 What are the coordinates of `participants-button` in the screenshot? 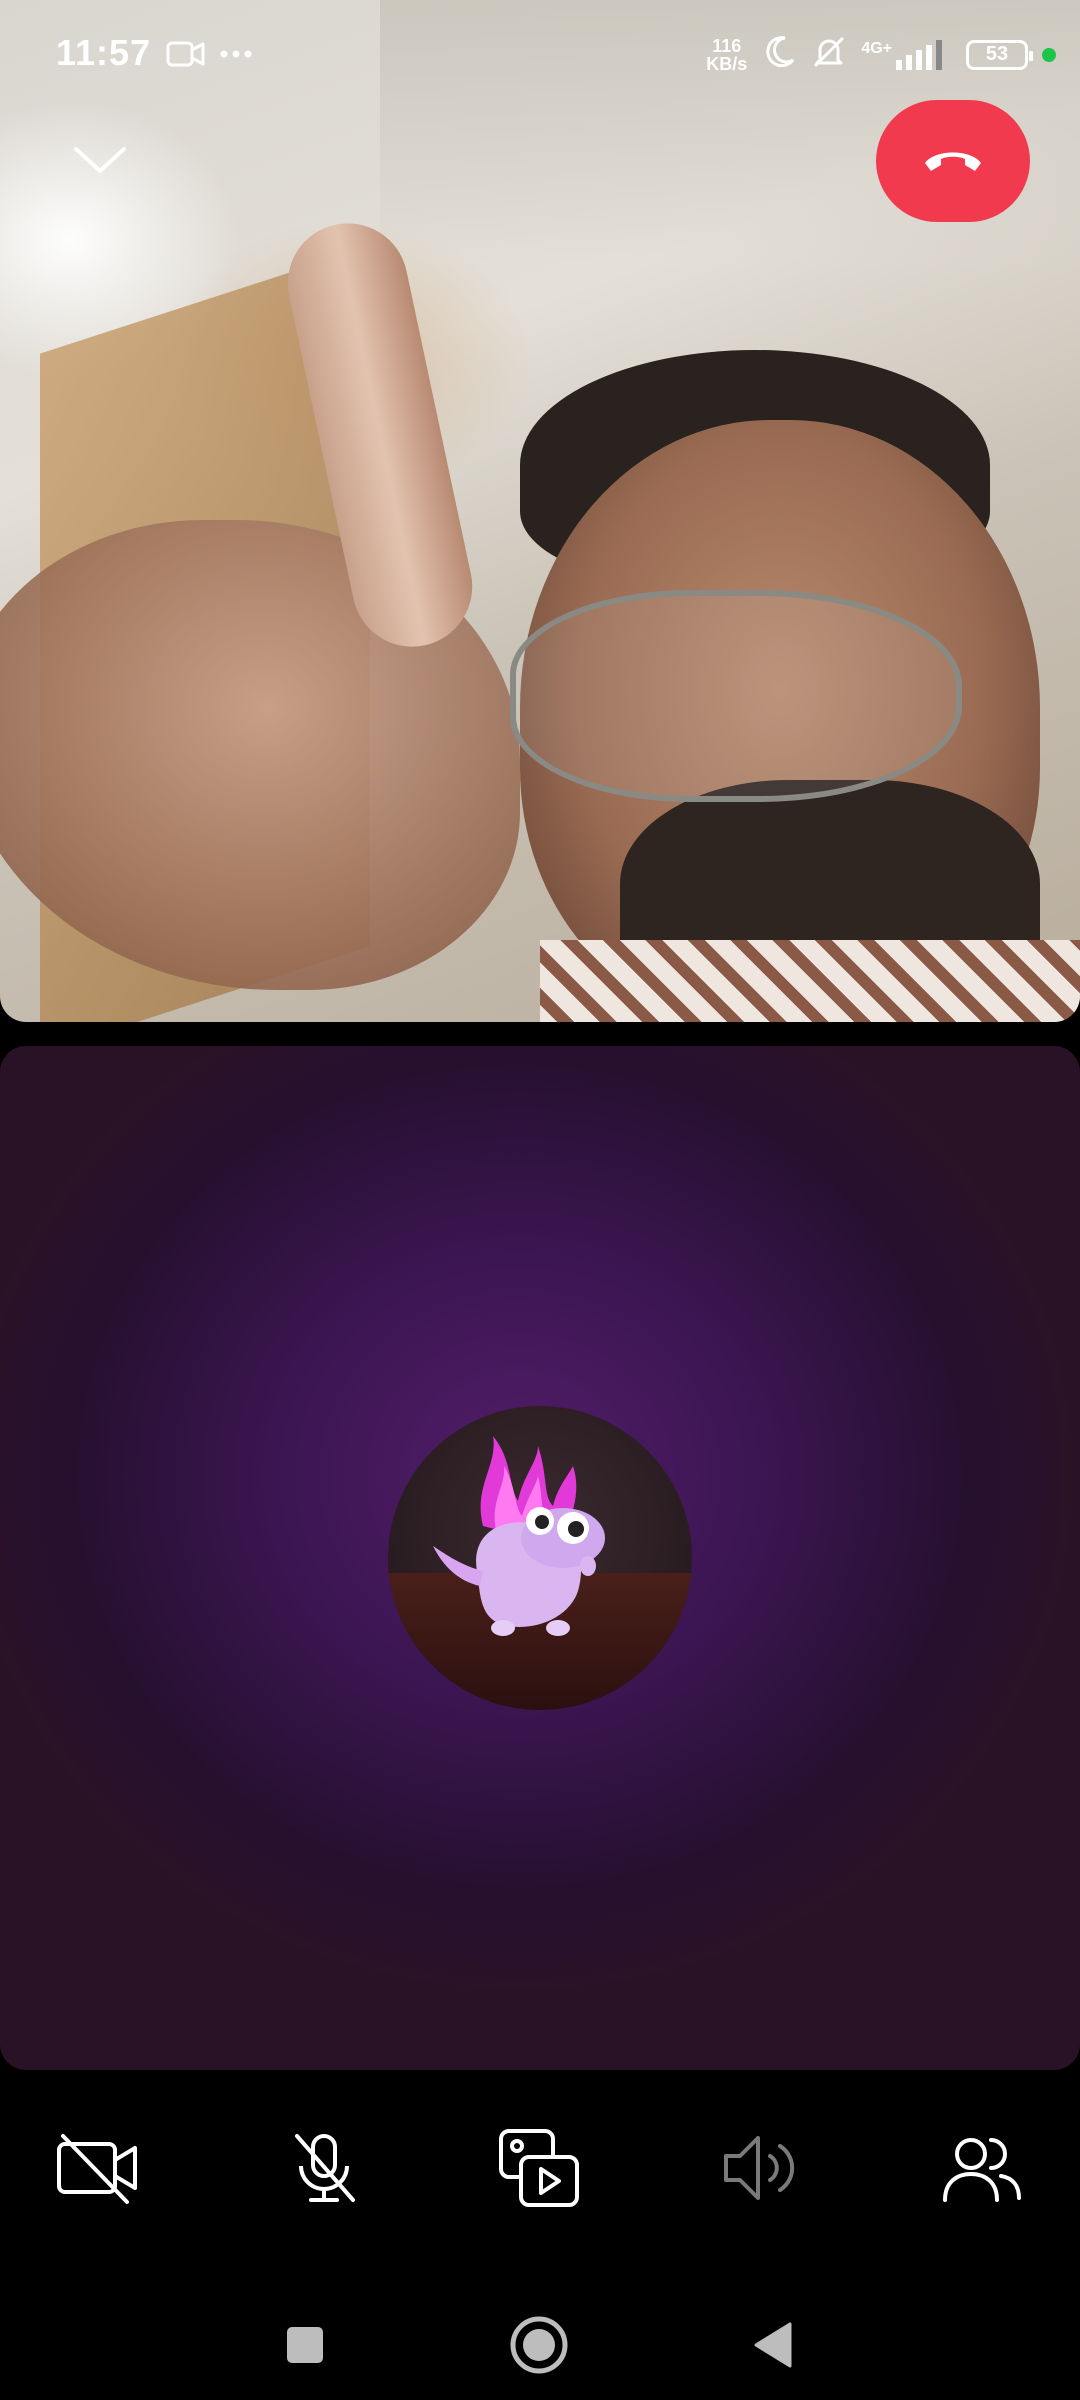 It's located at (982, 2168).